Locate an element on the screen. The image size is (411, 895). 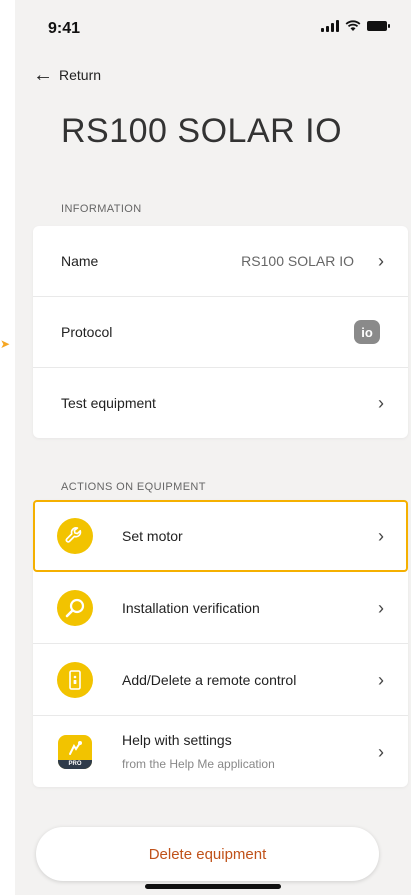
home-indicator is located at coordinates (213, 886).